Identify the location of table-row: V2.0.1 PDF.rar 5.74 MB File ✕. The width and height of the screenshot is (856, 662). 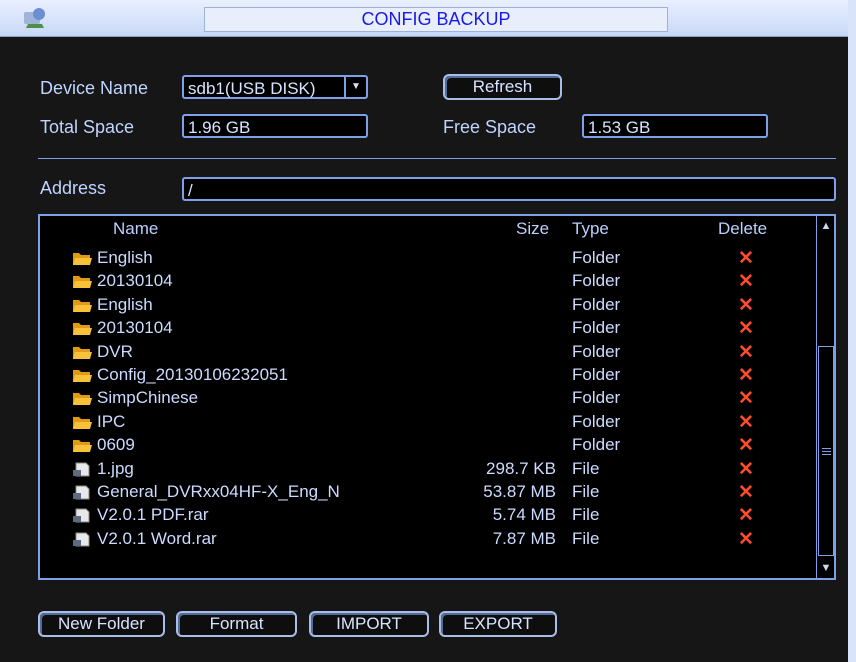
(428, 515).